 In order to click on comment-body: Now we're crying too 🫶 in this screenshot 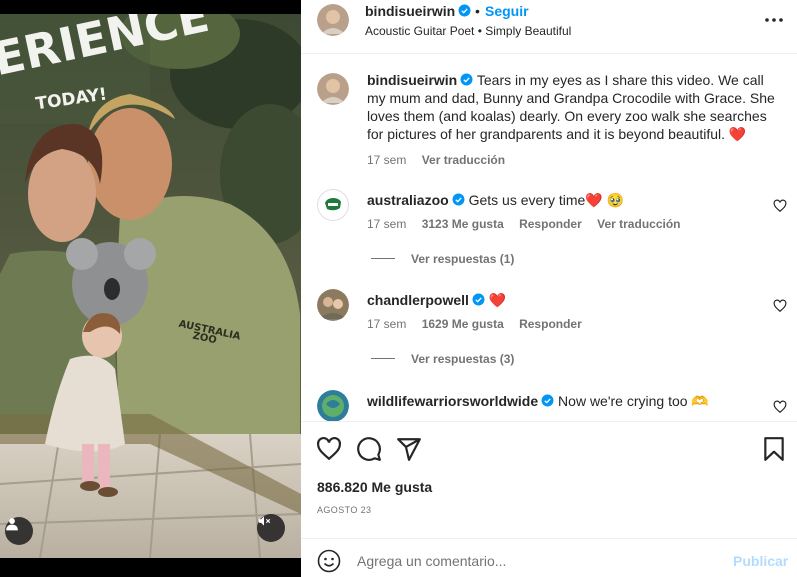, I will do `click(633, 401)`.